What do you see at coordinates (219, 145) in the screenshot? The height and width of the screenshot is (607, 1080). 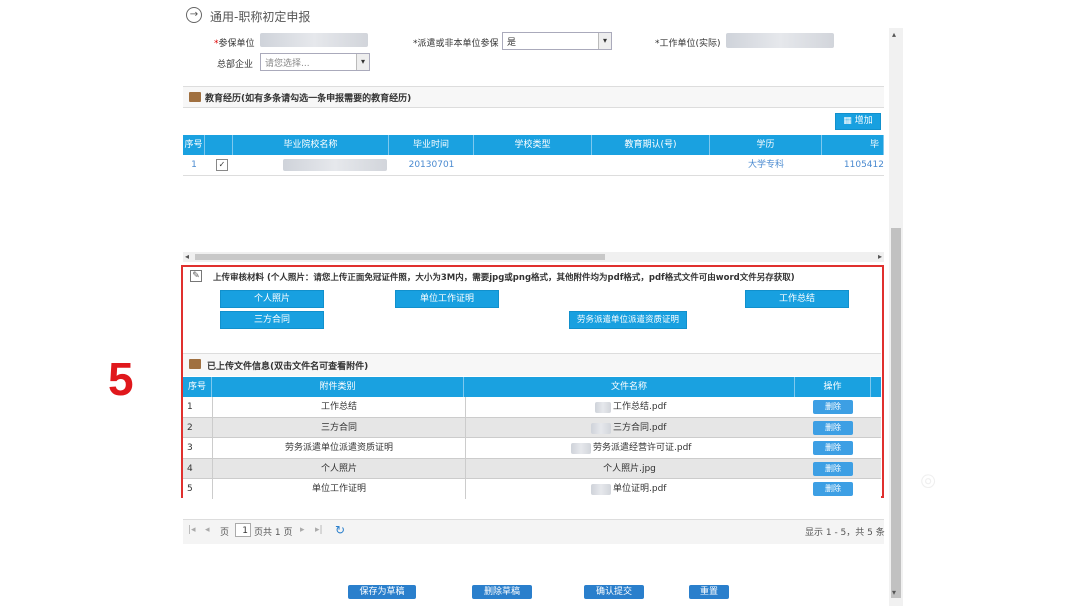 I see `col-header` at bounding box center [219, 145].